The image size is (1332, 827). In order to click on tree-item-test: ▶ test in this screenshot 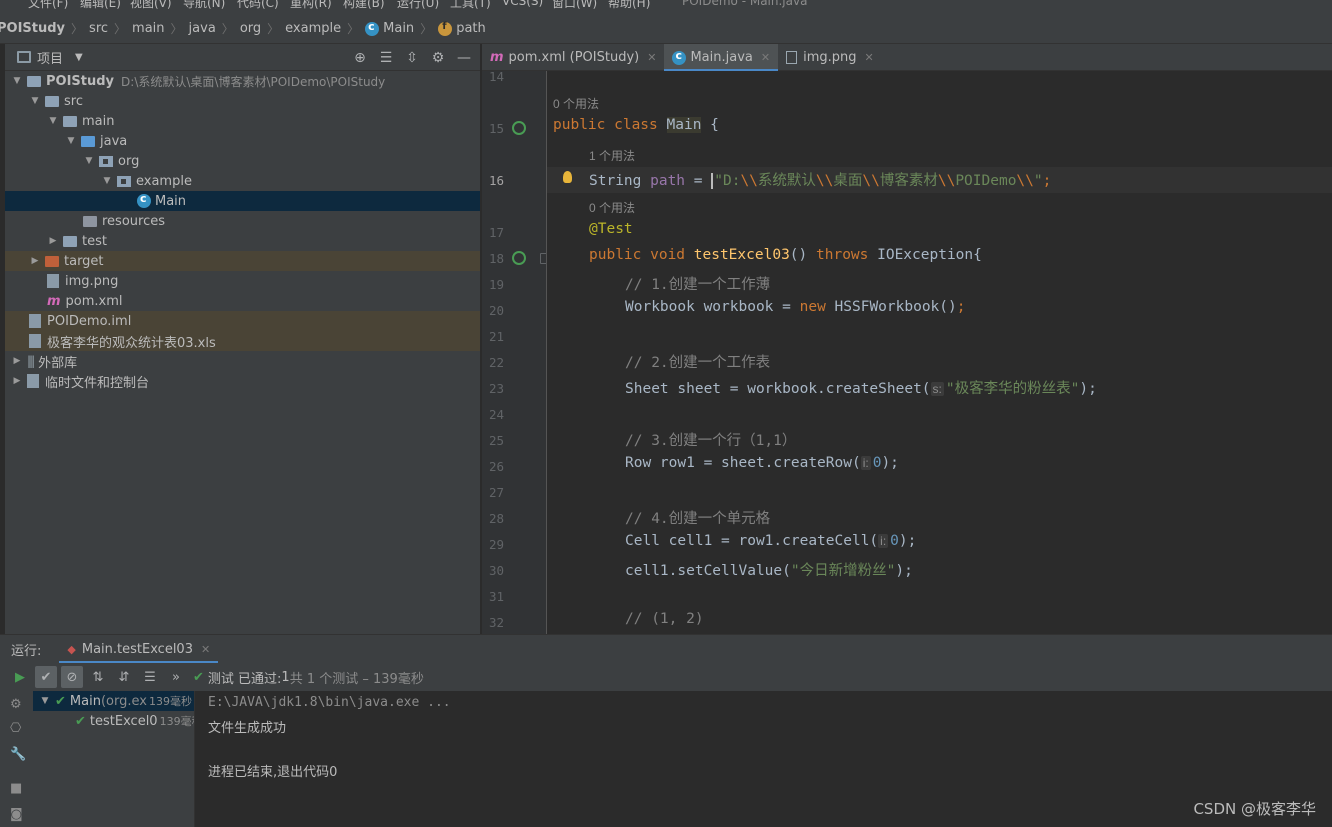, I will do `click(242, 241)`.